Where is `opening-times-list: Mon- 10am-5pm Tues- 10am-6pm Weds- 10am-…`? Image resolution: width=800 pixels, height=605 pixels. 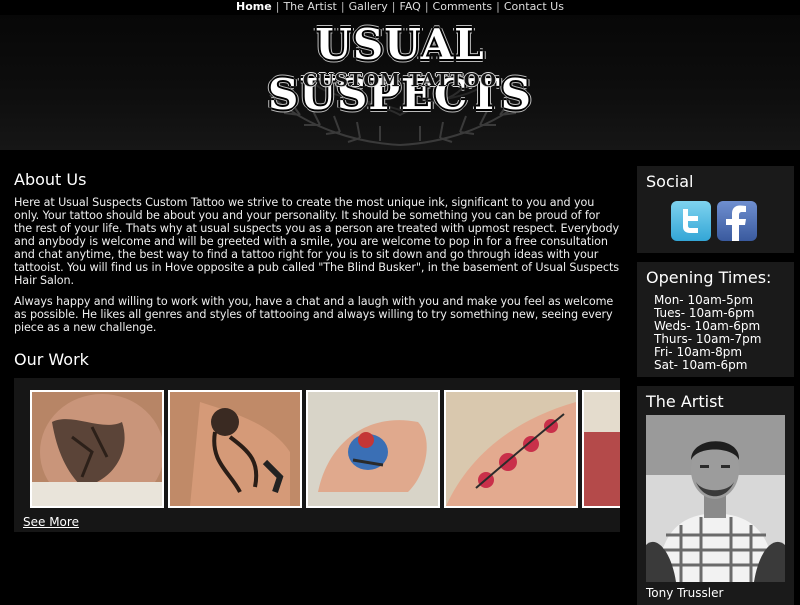
opening-times-list: Mon- 10am-5pm Tues- 10am-6pm Weds- 10am-… is located at coordinates (715, 330).